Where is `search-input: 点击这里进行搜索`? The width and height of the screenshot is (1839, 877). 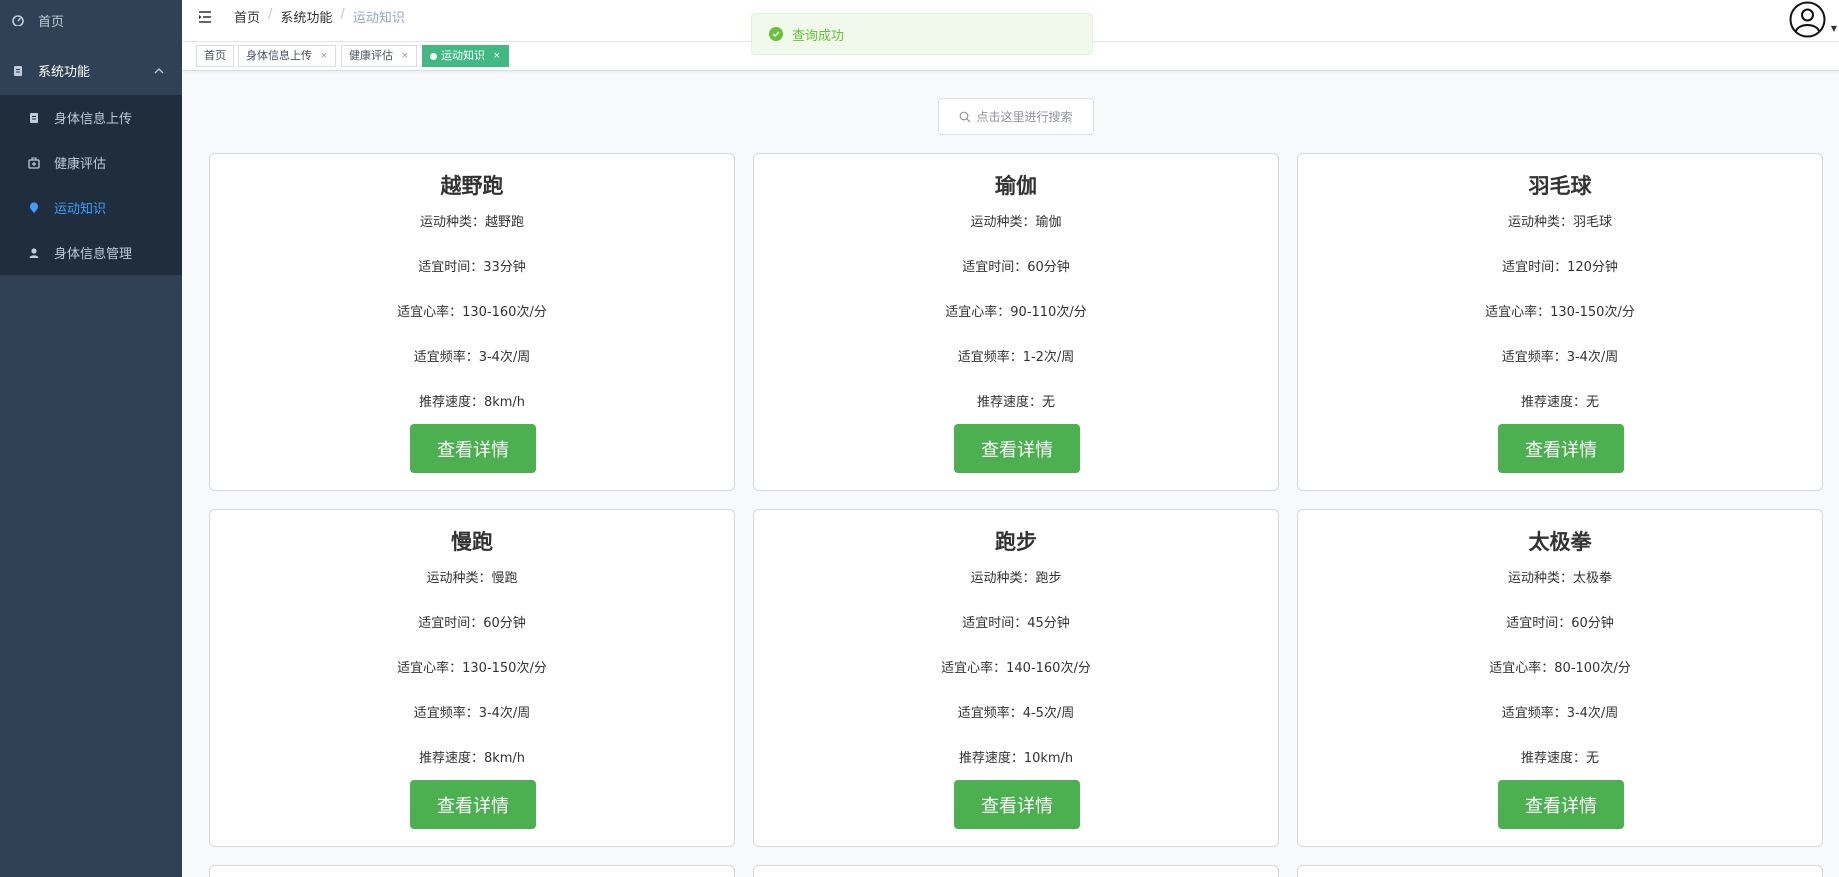 search-input: 点击这里进行搜索 is located at coordinates (1016, 116).